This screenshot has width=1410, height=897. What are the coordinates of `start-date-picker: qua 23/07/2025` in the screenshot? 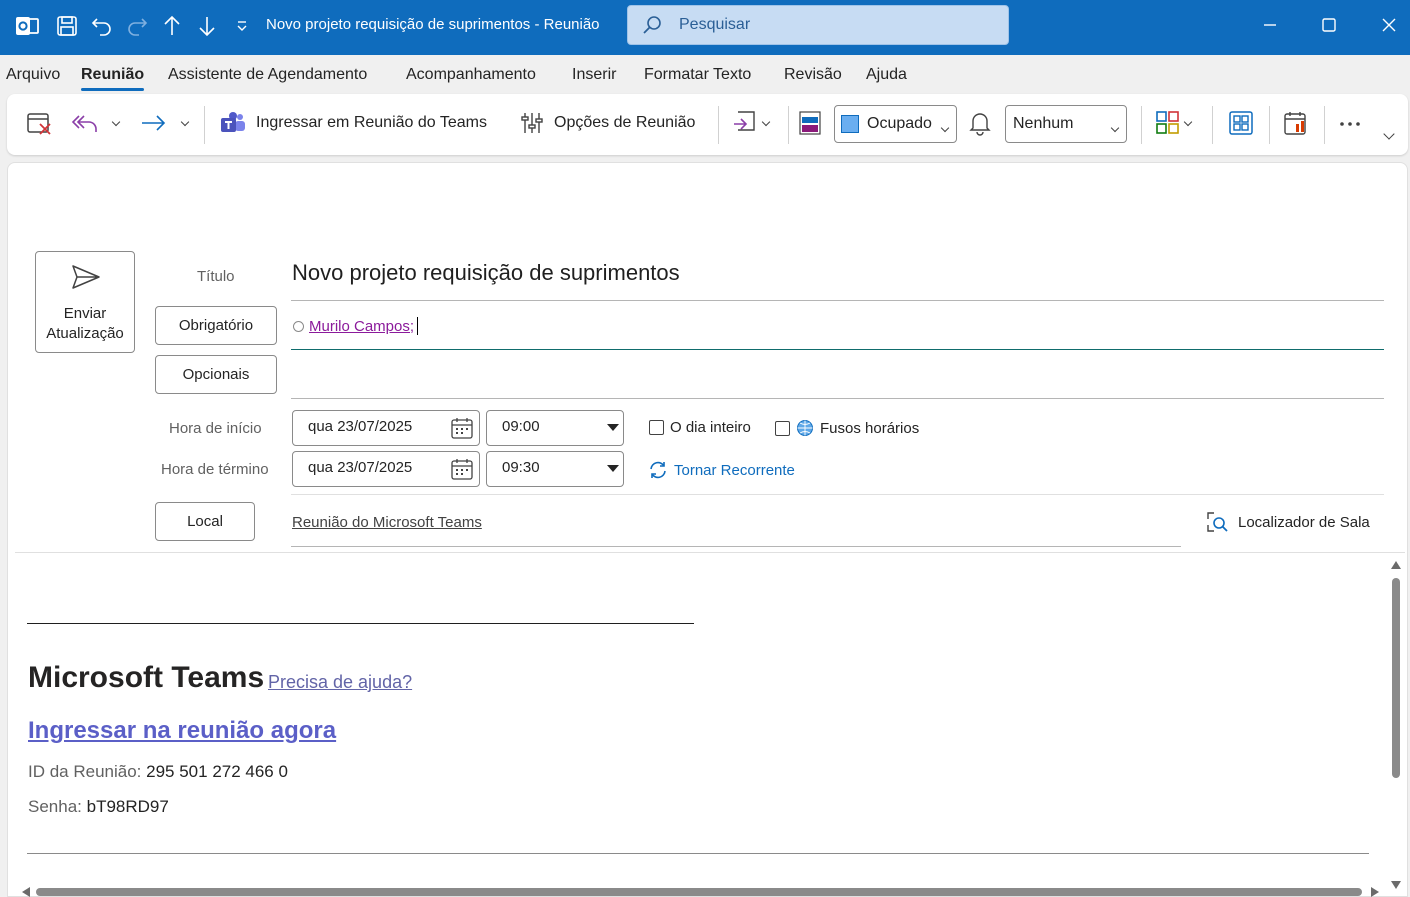 It's located at (386, 428).